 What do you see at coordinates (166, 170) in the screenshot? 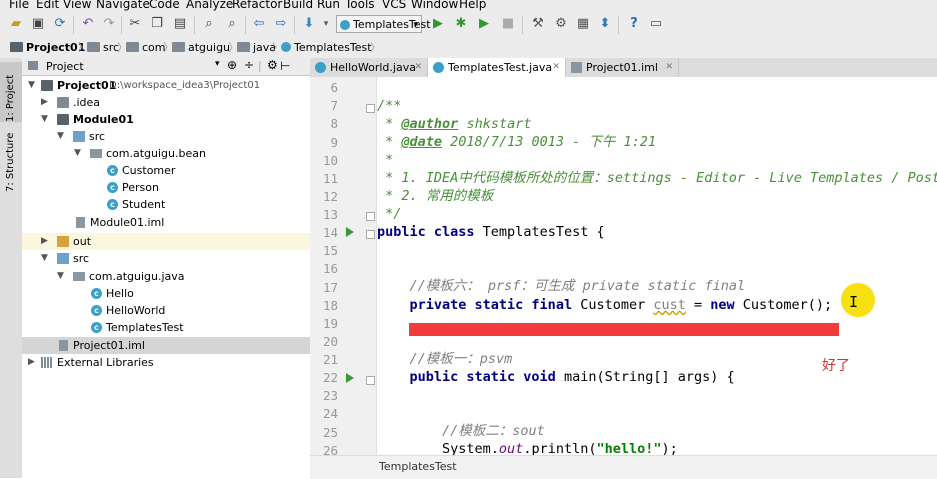
I see `tree-item-customer: c Customer` at bounding box center [166, 170].